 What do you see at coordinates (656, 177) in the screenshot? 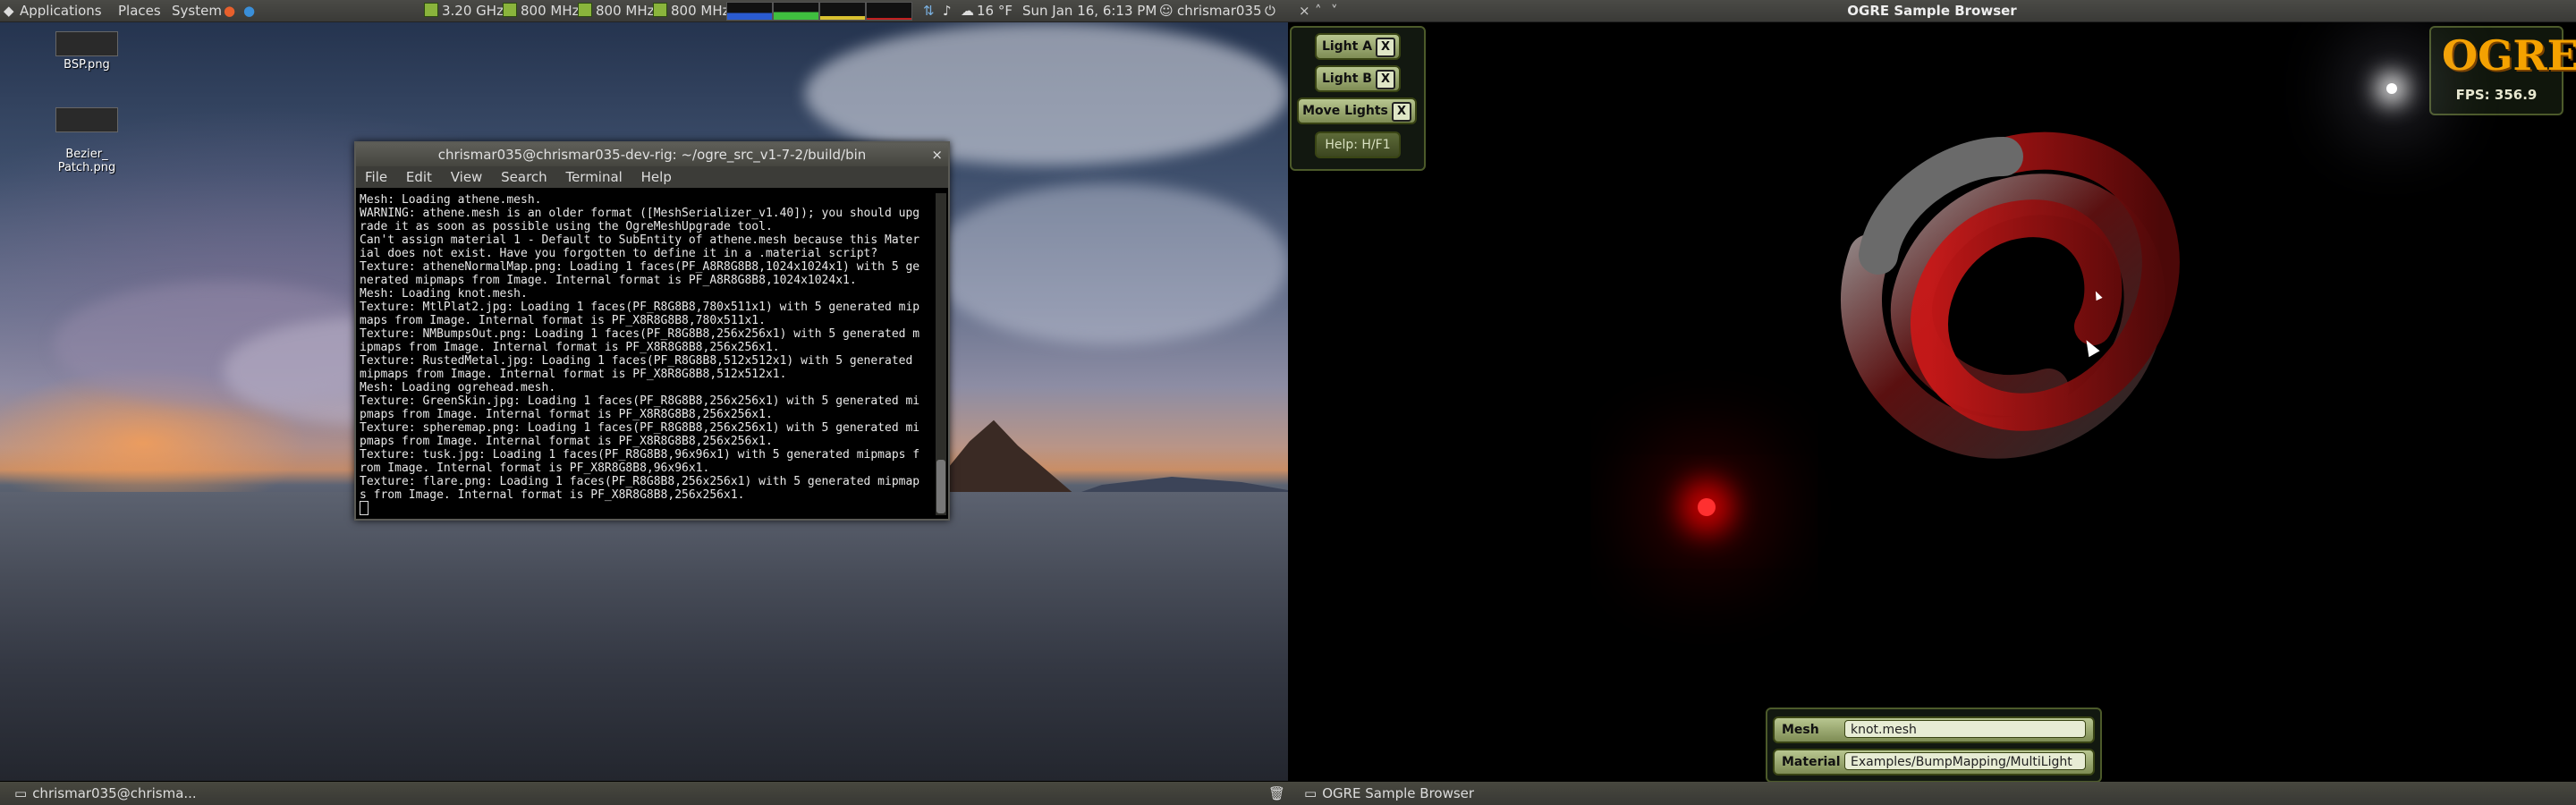
I see `terminal-menu-help: Help` at bounding box center [656, 177].